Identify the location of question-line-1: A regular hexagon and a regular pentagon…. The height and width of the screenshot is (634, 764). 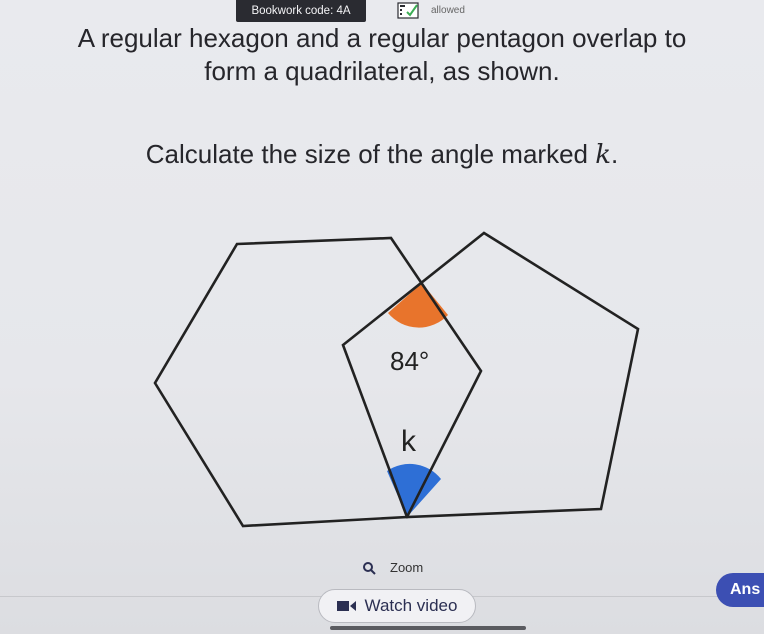
(382, 38).